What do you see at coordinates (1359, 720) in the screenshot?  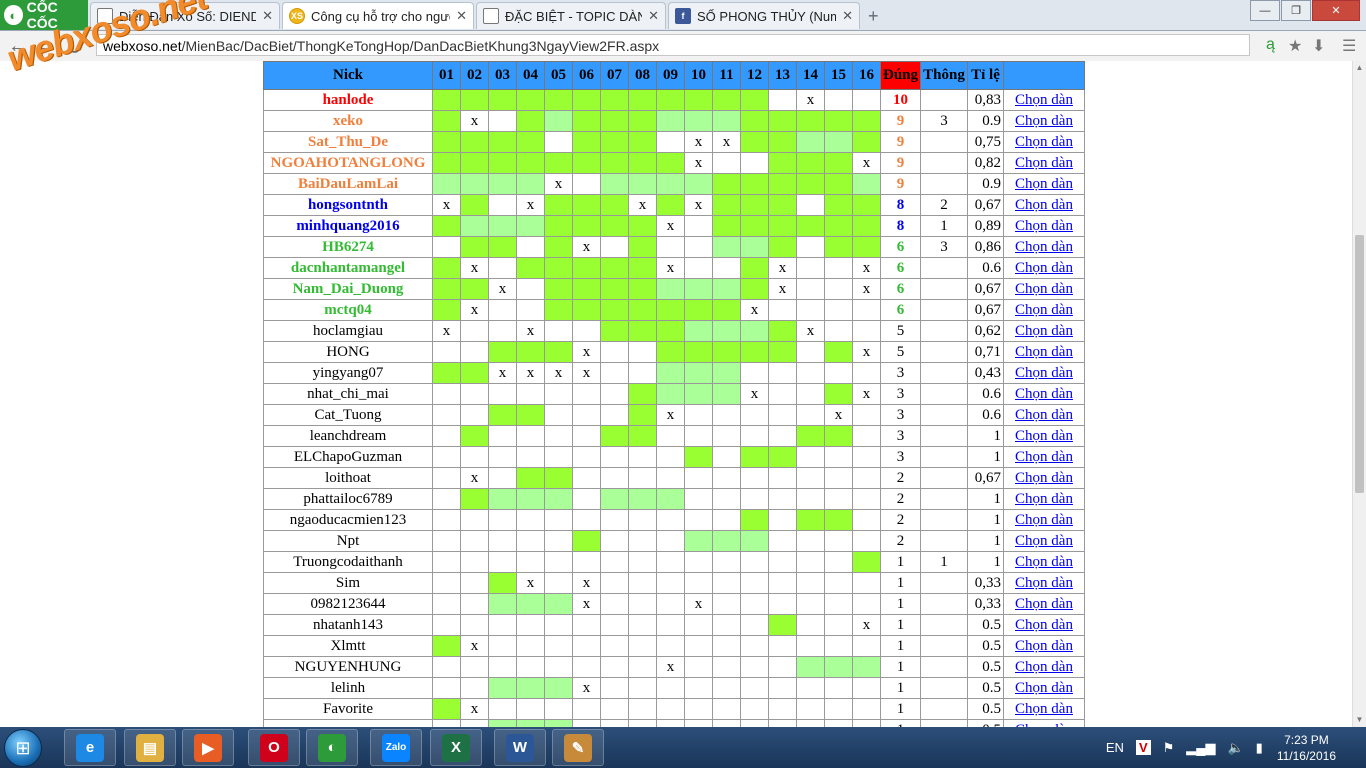 I see `scroll-down-icon: ▼` at bounding box center [1359, 720].